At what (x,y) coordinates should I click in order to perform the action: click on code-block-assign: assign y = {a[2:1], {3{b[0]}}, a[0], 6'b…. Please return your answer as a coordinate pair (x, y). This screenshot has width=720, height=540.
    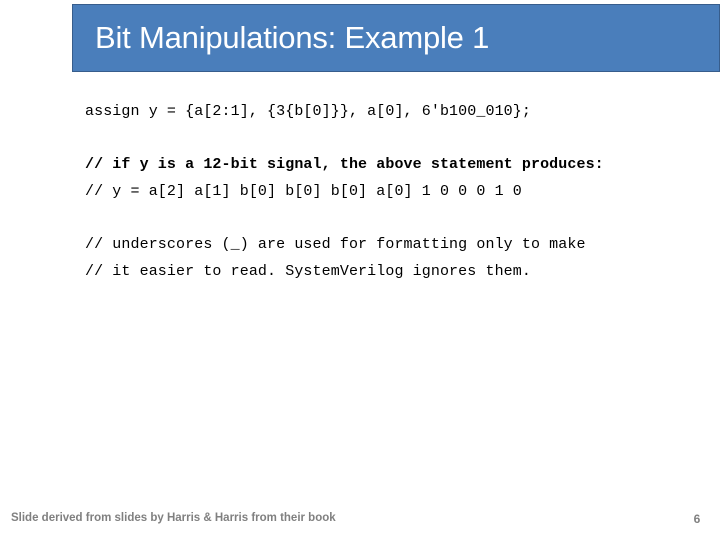
    Looking at the image, I should click on (400, 111).